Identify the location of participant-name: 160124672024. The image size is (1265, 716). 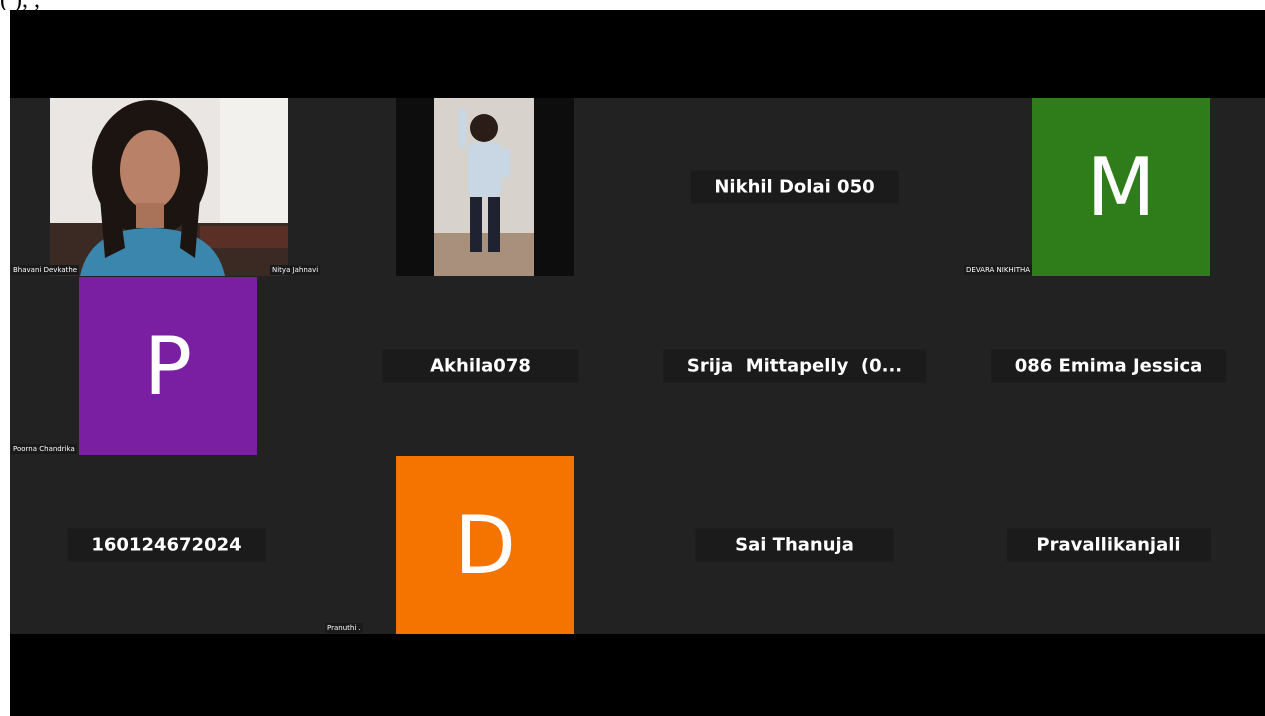
(166, 545).